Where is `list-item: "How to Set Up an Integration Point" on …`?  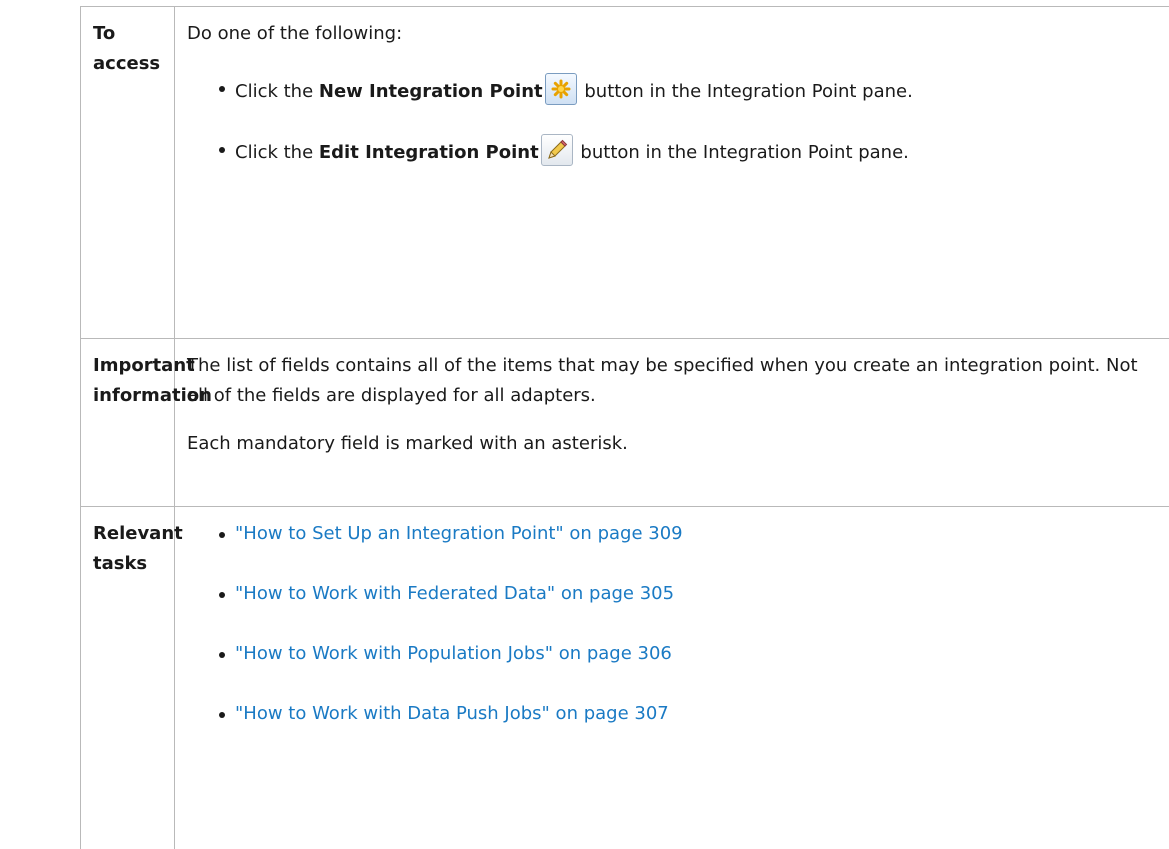
list-item: "How to Set Up an Integration Point" on … is located at coordinates (673, 534).